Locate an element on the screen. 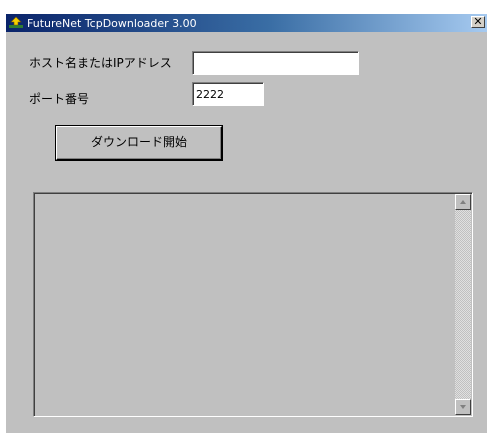 This screenshot has height=435, width=487. download-start-label: ダウンロード開始 is located at coordinates (138, 142).